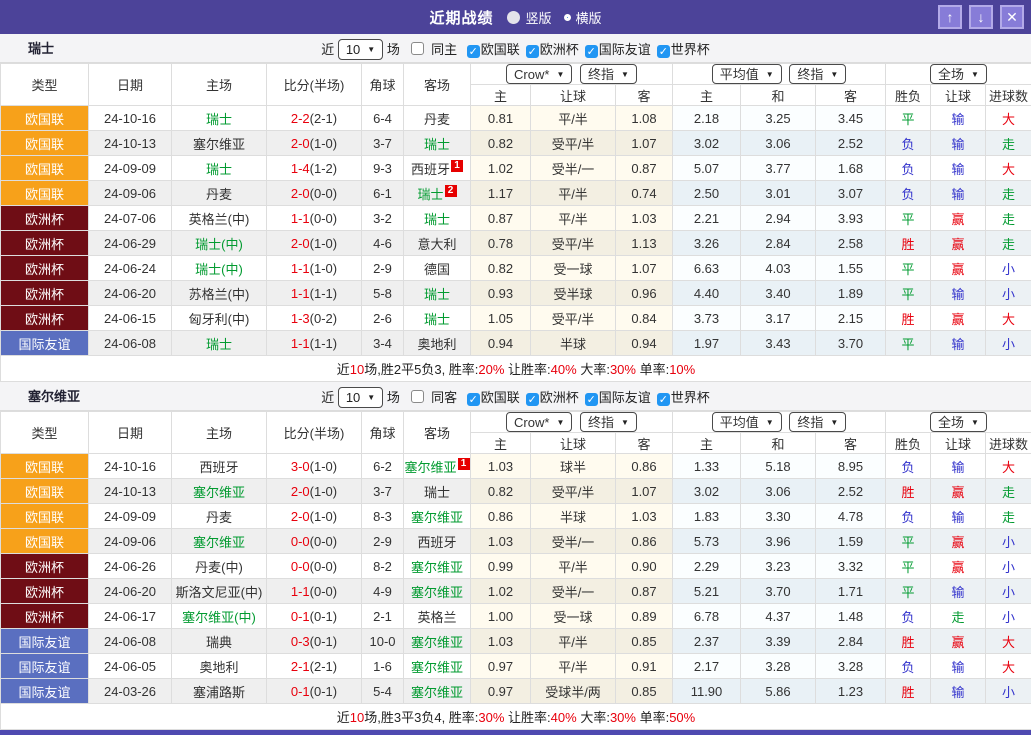 The height and width of the screenshot is (739, 1031). I want to click on cell-home-team: 奥地利, so click(219, 666).